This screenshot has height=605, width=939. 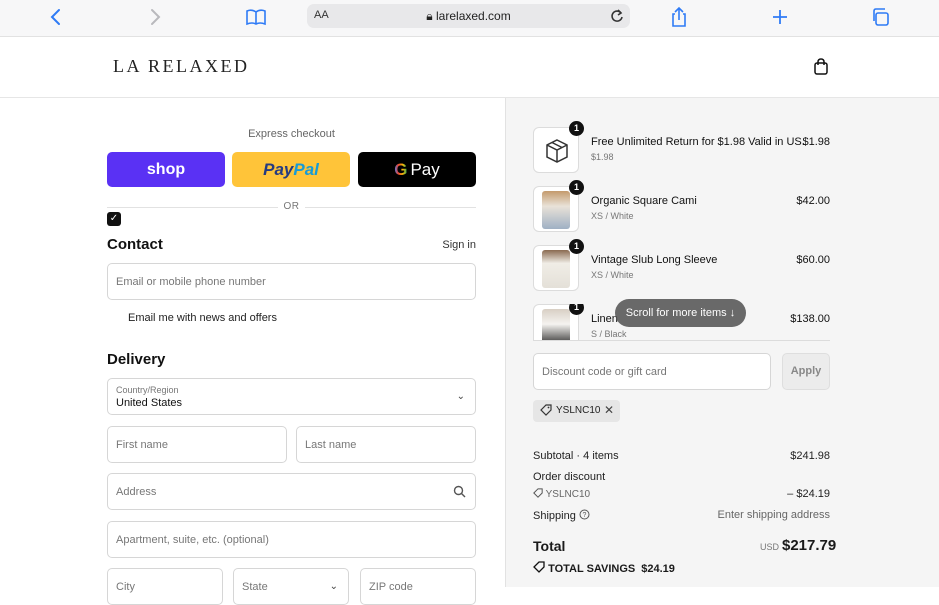 I want to click on discount-code-text: YSLNC10, so click(x=568, y=494).